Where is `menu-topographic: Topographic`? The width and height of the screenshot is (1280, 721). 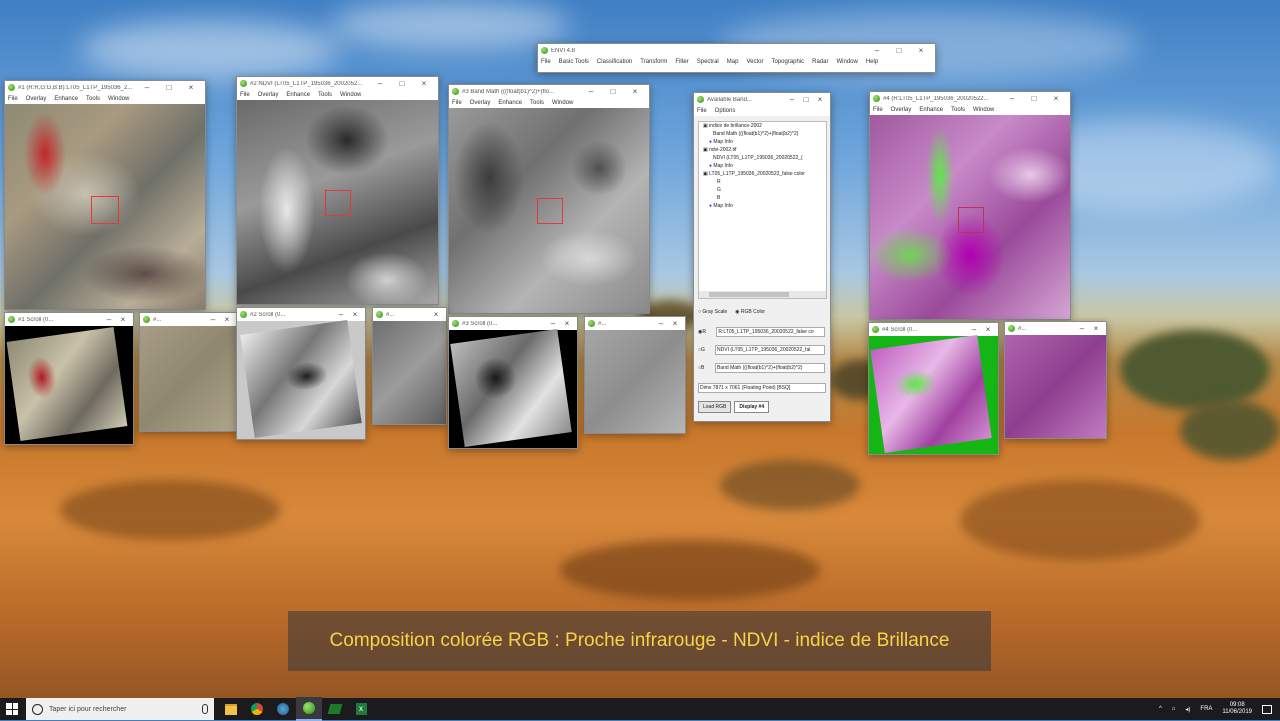
menu-topographic: Topographic is located at coordinates (787, 62).